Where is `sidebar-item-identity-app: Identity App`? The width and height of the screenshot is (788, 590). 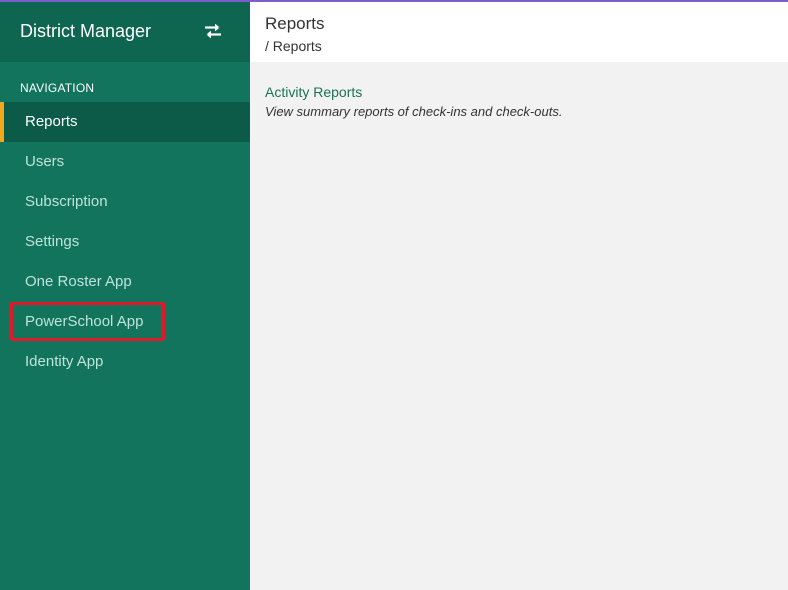
sidebar-item-identity-app: Identity App is located at coordinates (125, 362).